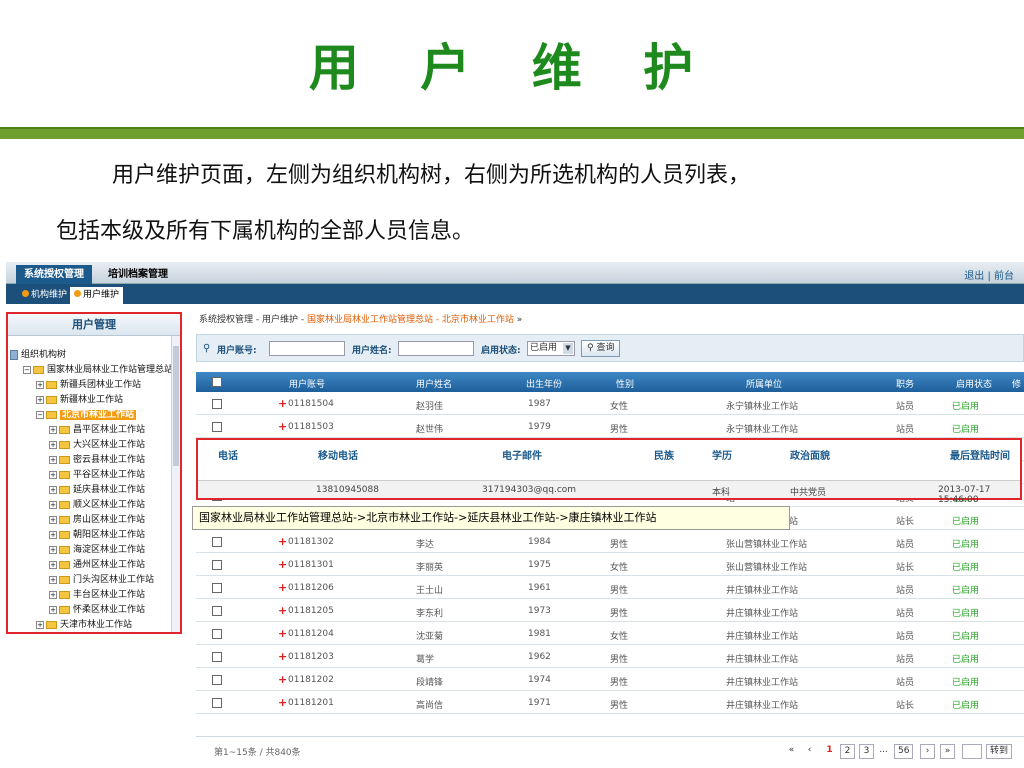  Describe the element at coordinates (610, 587) in the screenshot. I see `table-row: +01181206 王土山 1961 男性 井庄镇林业工作站 站员 已启用` at that location.